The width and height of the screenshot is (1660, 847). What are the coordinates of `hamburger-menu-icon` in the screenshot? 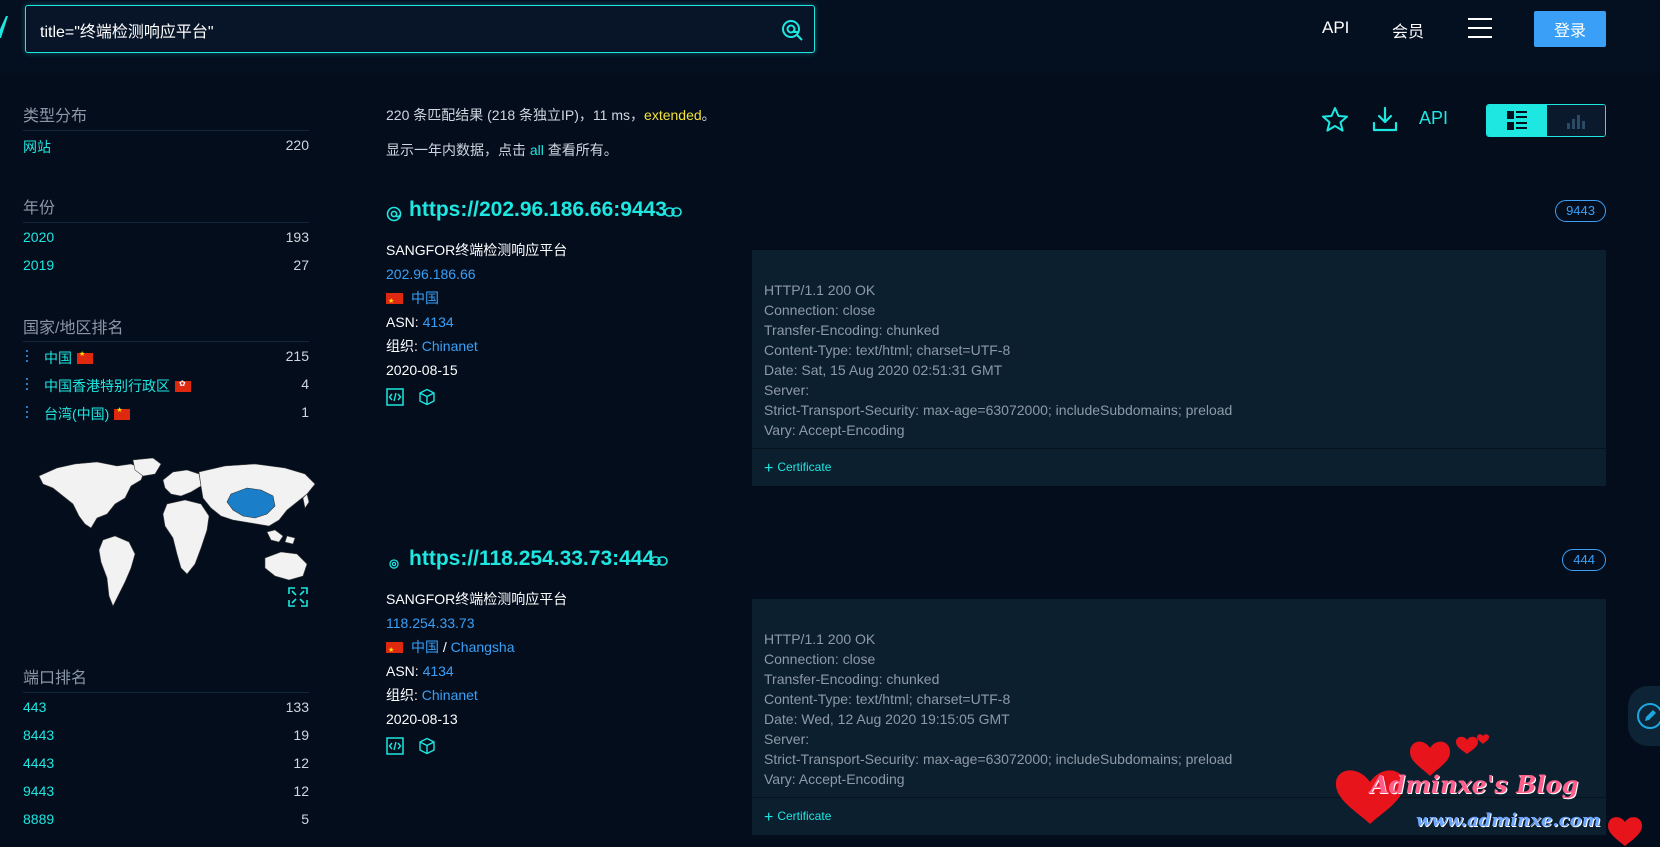 It's located at (1480, 29).